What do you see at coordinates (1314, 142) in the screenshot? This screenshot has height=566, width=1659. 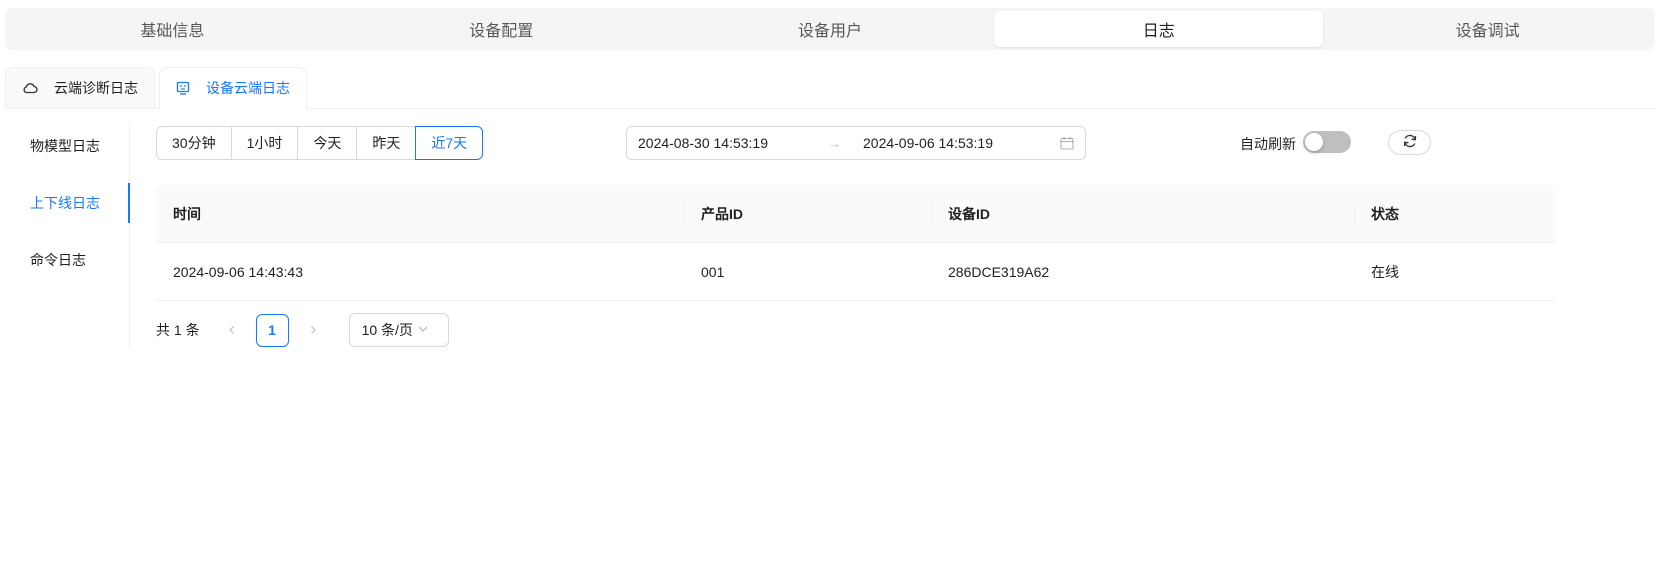 I see `switch-knob` at bounding box center [1314, 142].